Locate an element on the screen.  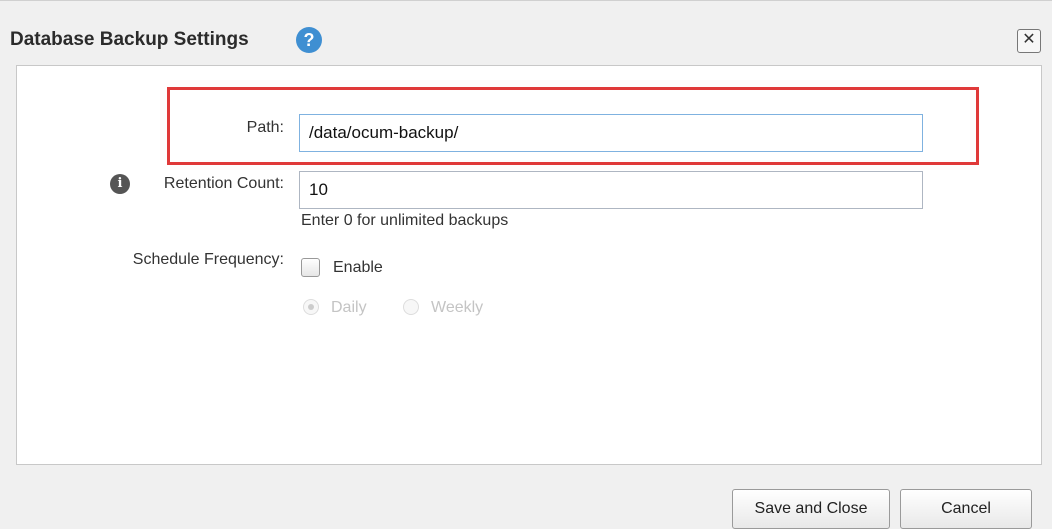
path-input is located at coordinates (611, 133).